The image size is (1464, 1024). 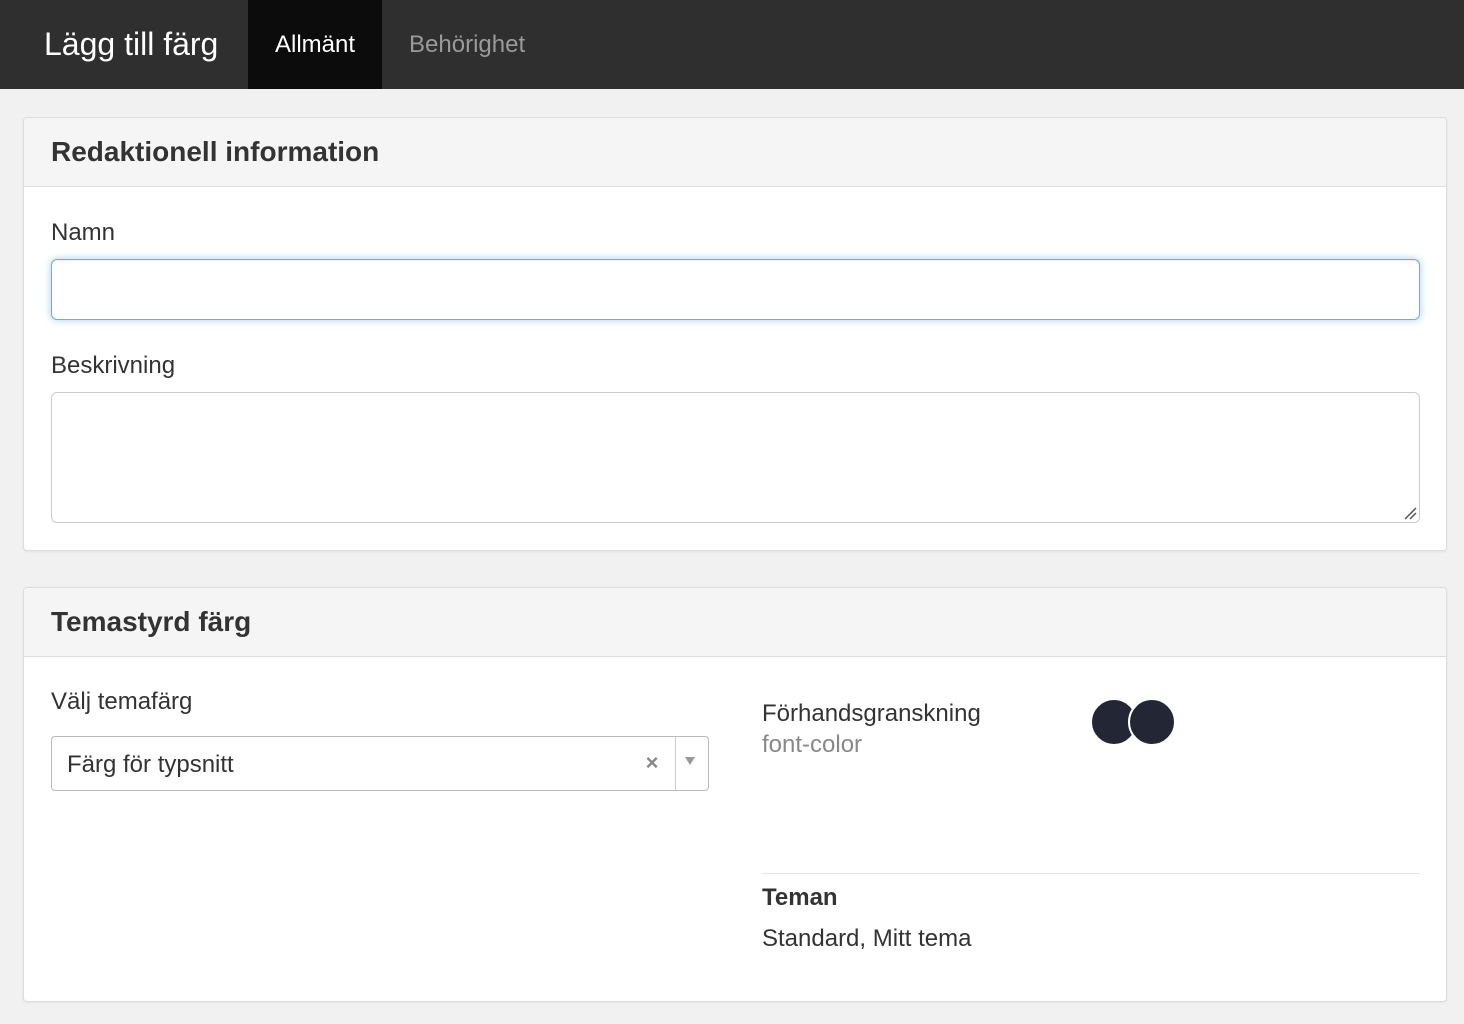 What do you see at coordinates (652, 763) in the screenshot?
I see `clear-icon: ×` at bounding box center [652, 763].